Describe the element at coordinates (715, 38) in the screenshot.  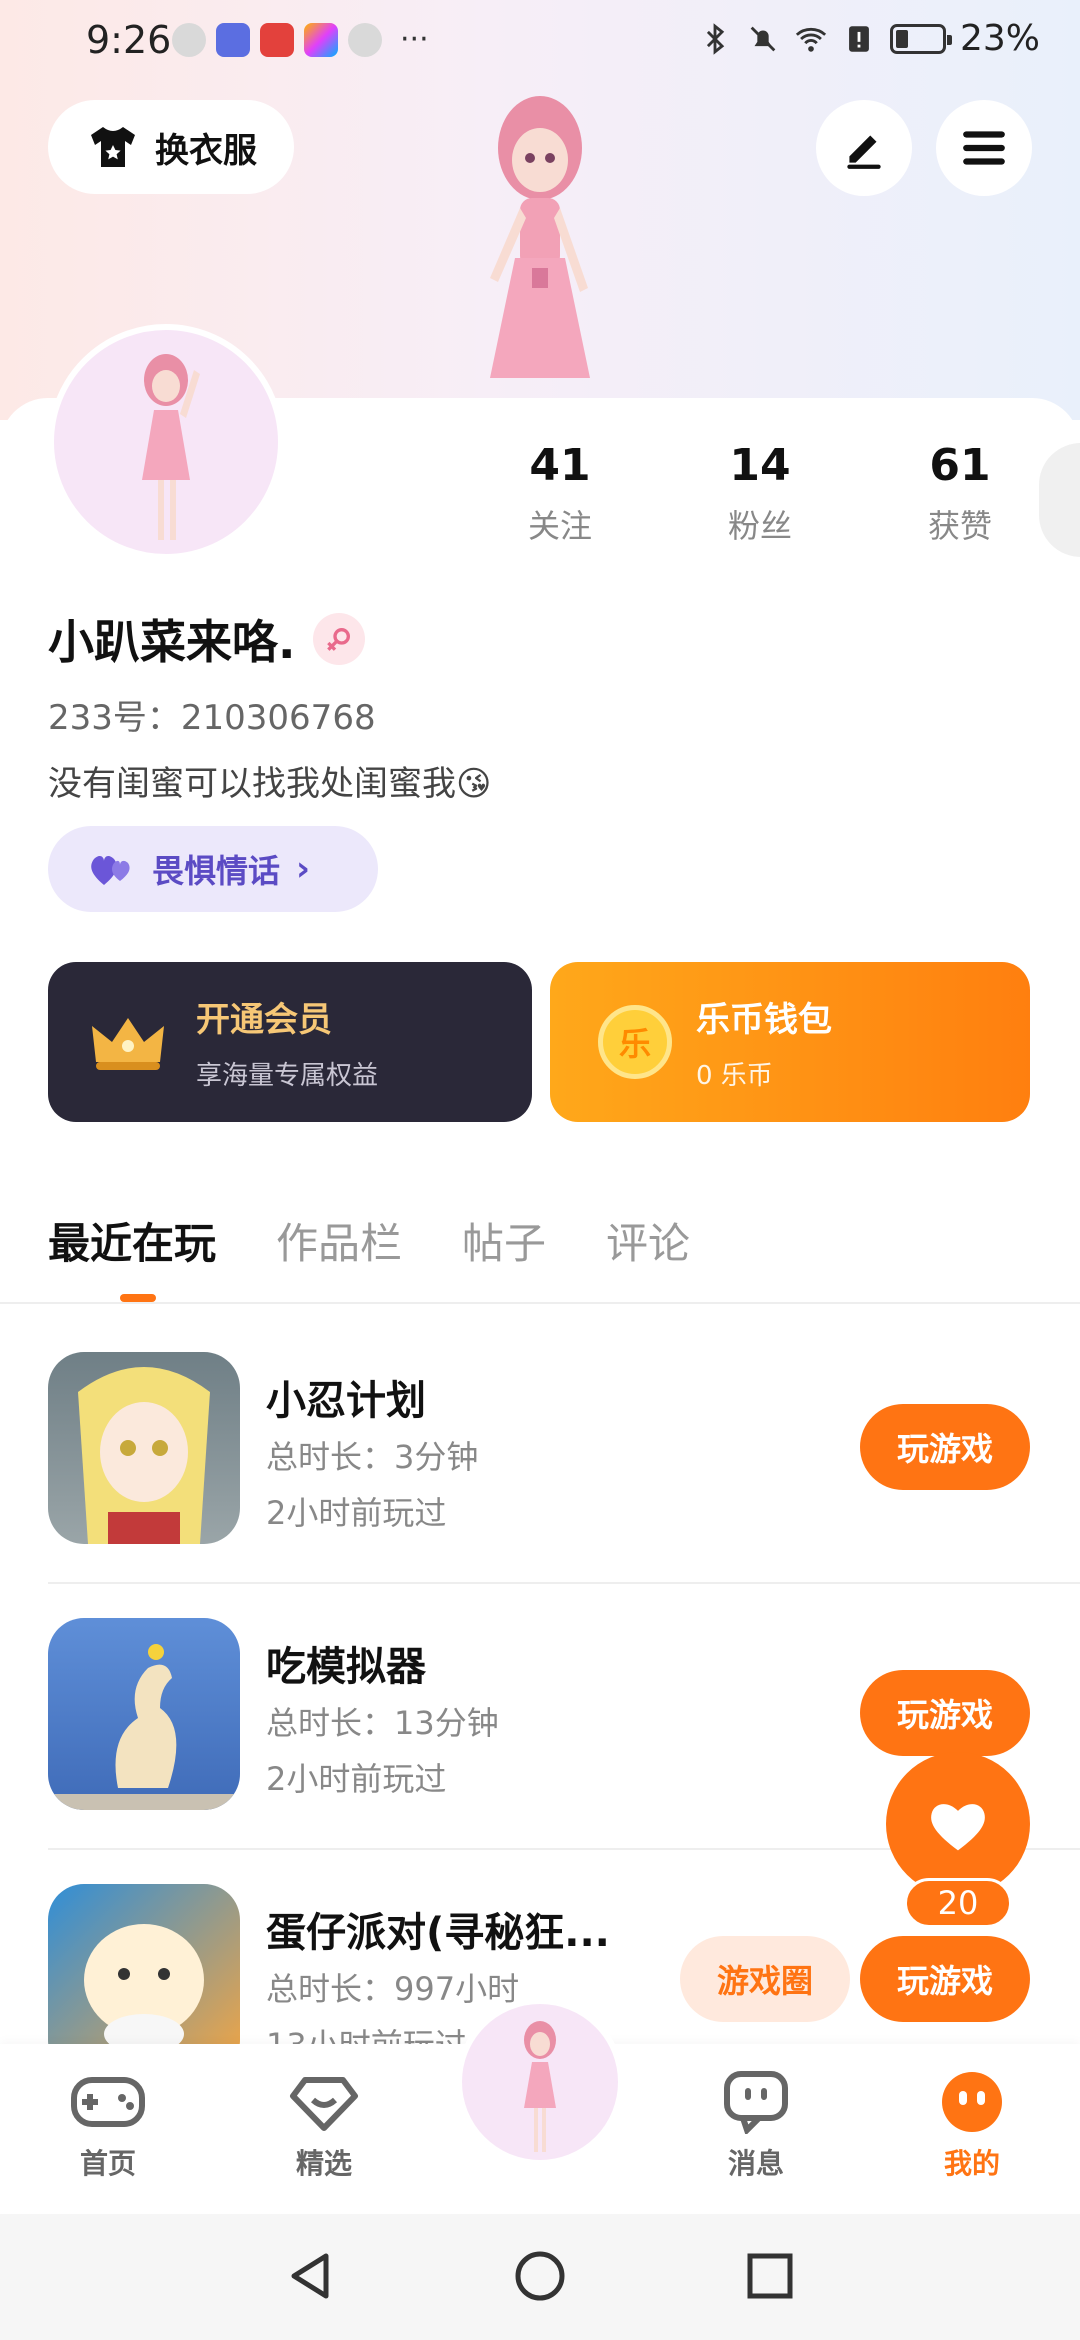
I see `bluetooth-icon` at that location.